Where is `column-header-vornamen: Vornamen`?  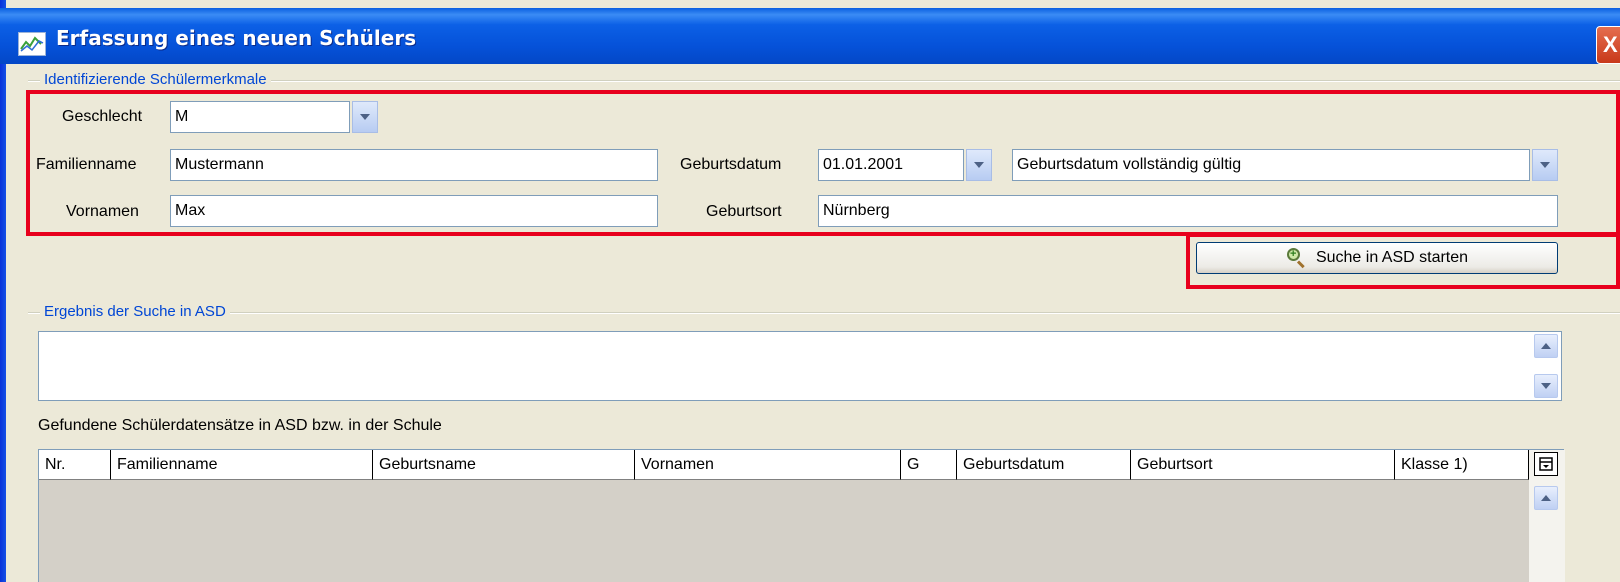
column-header-vornamen: Vornamen is located at coordinates (768, 465).